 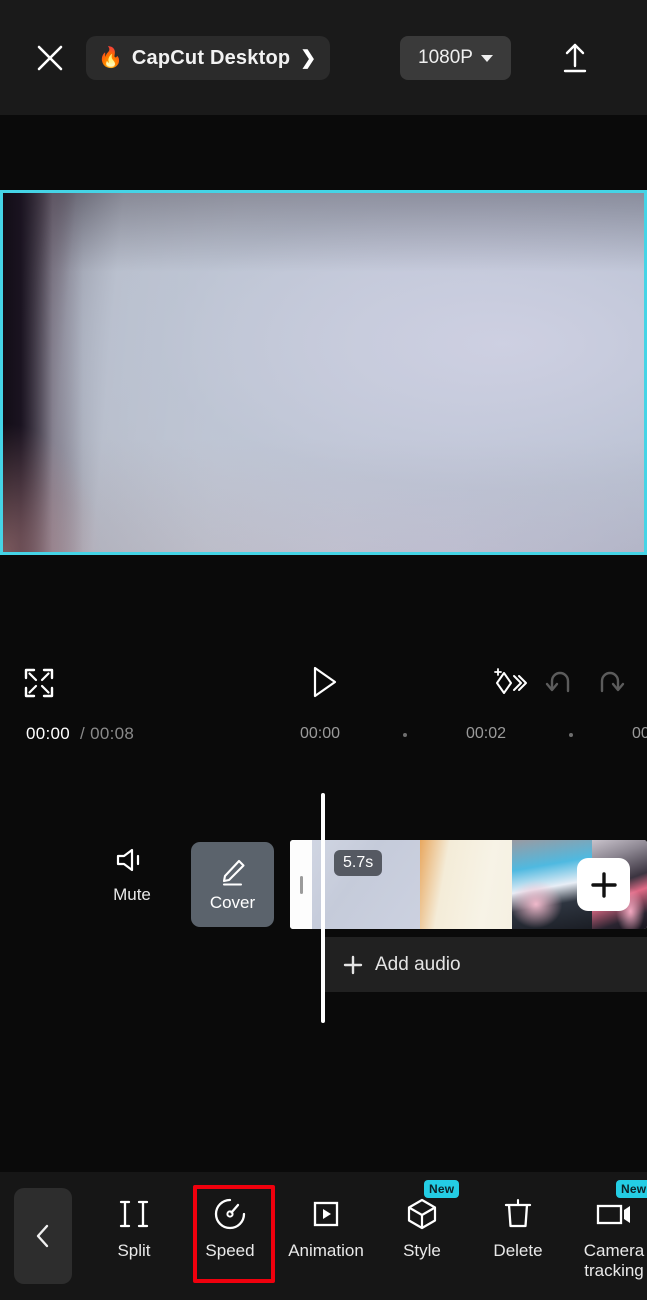 I want to click on video-clip: 5.7s, so click(x=468, y=884).